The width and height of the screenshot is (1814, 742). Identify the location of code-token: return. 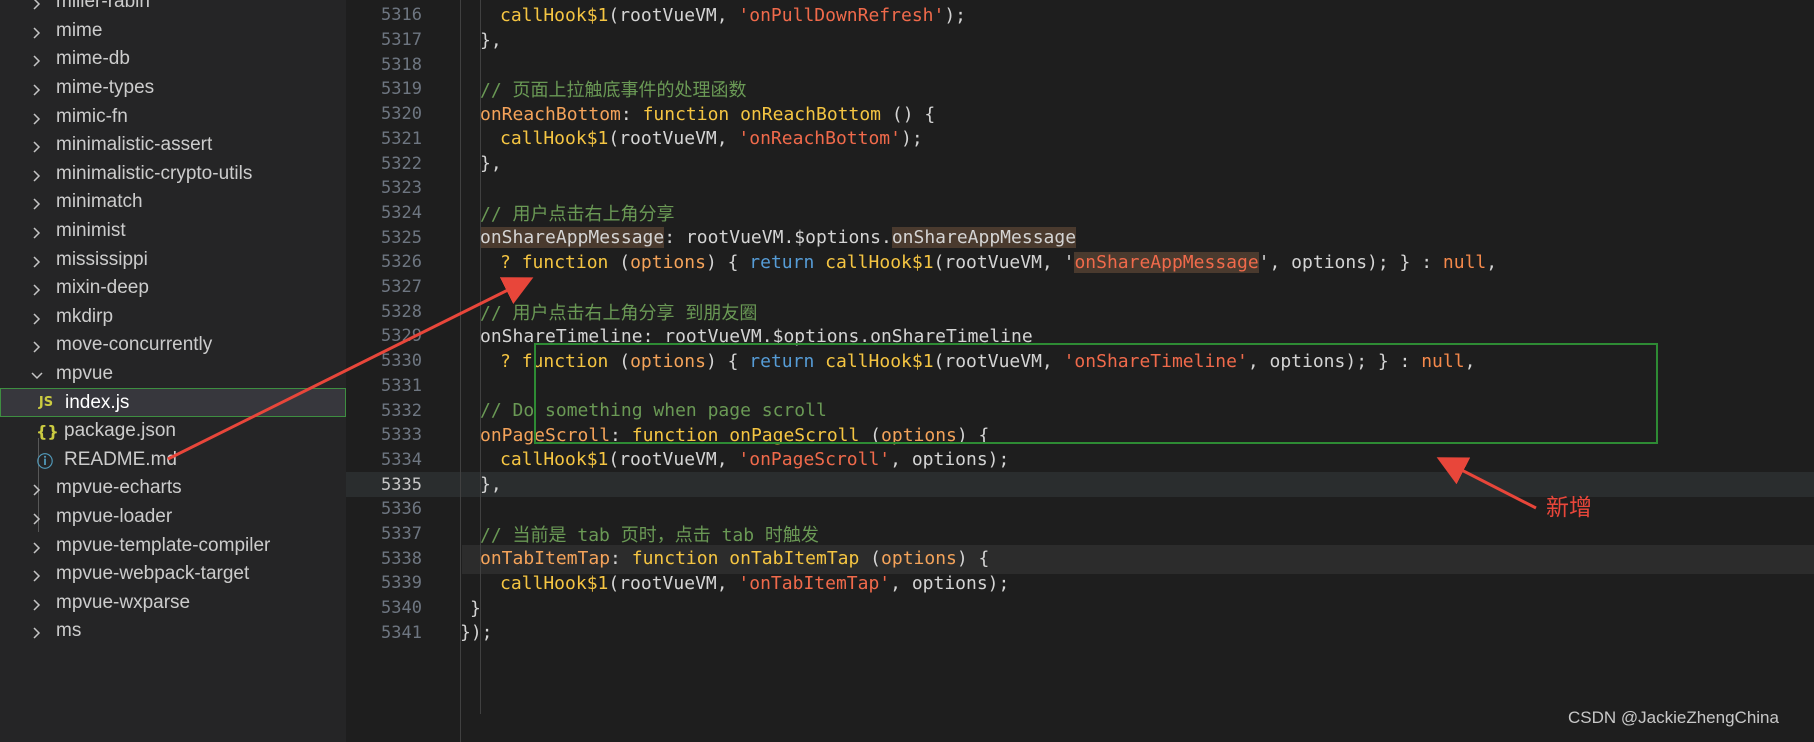
(782, 262).